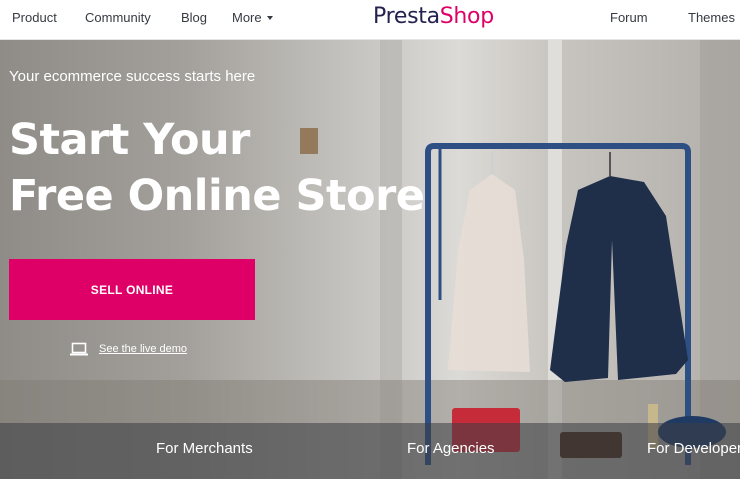 This screenshot has width=740, height=479. Describe the element at coordinates (711, 17) in the screenshot. I see `nav-item-themes: Themes` at that location.